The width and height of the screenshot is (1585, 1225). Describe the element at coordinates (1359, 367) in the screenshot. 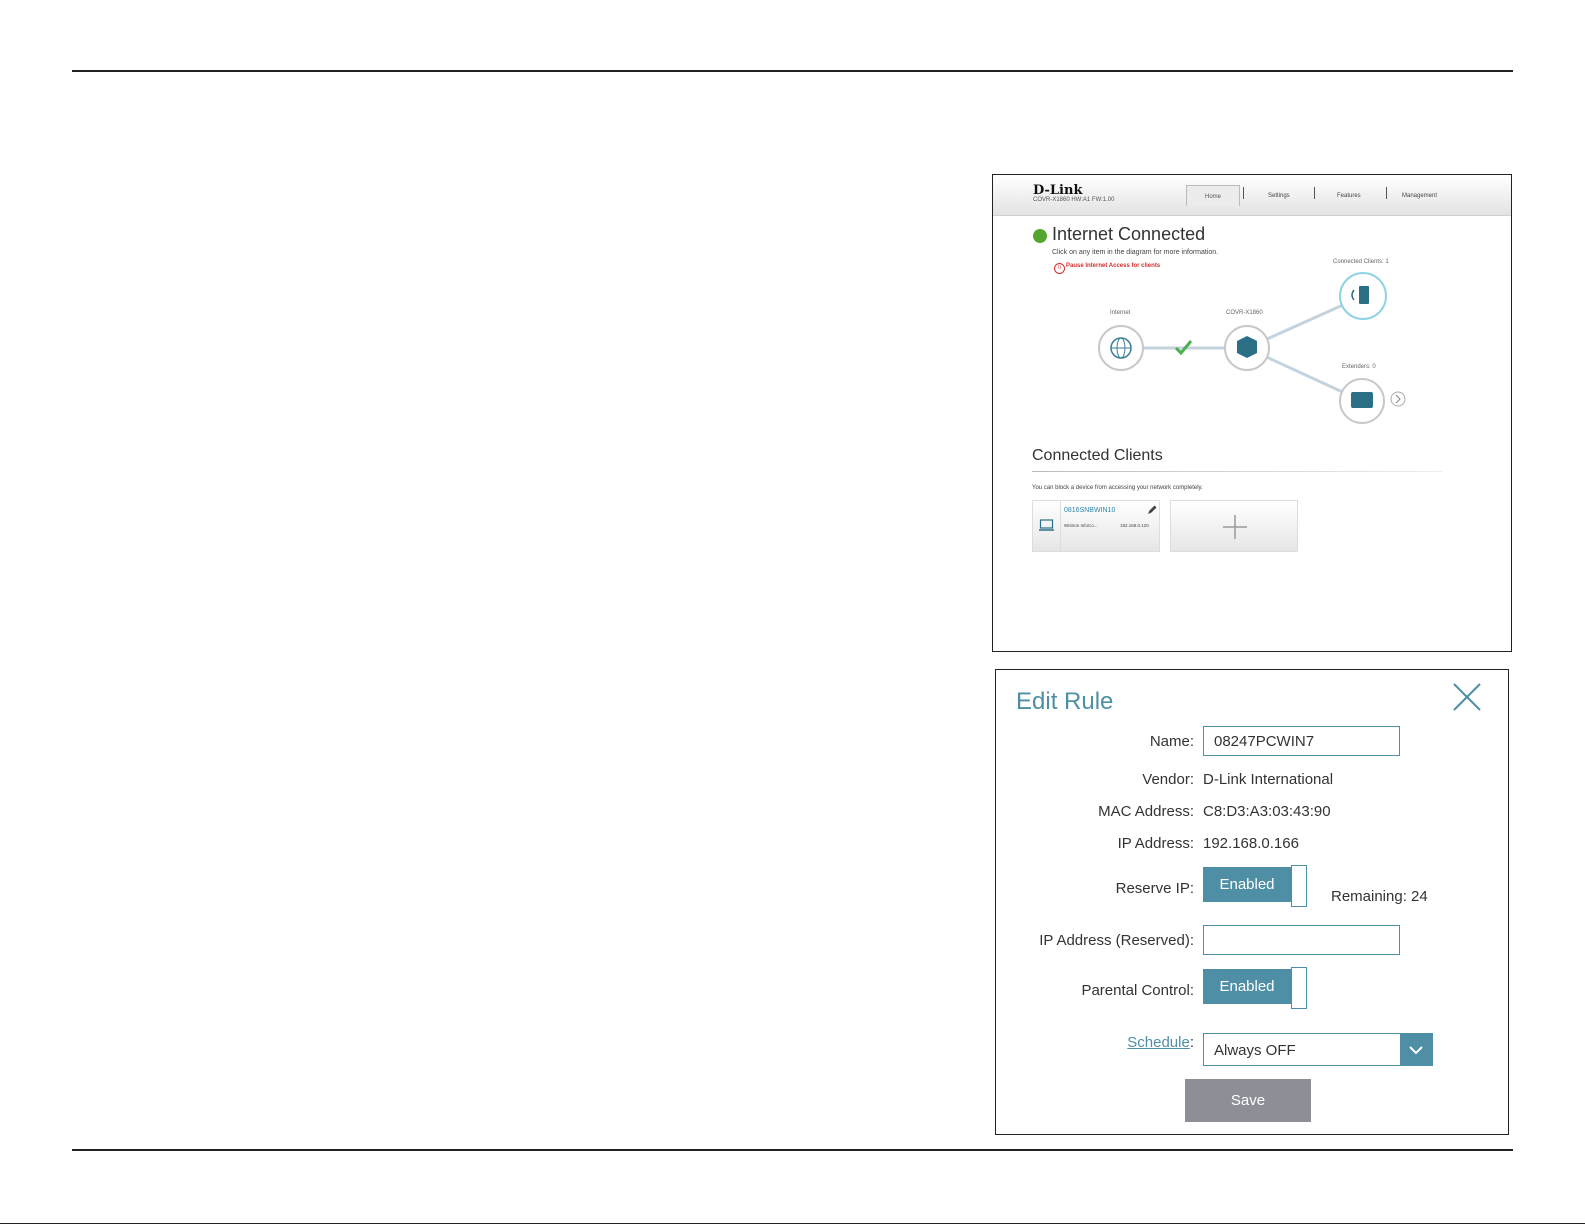

I see `extenders-count: Extenders: 0` at that location.